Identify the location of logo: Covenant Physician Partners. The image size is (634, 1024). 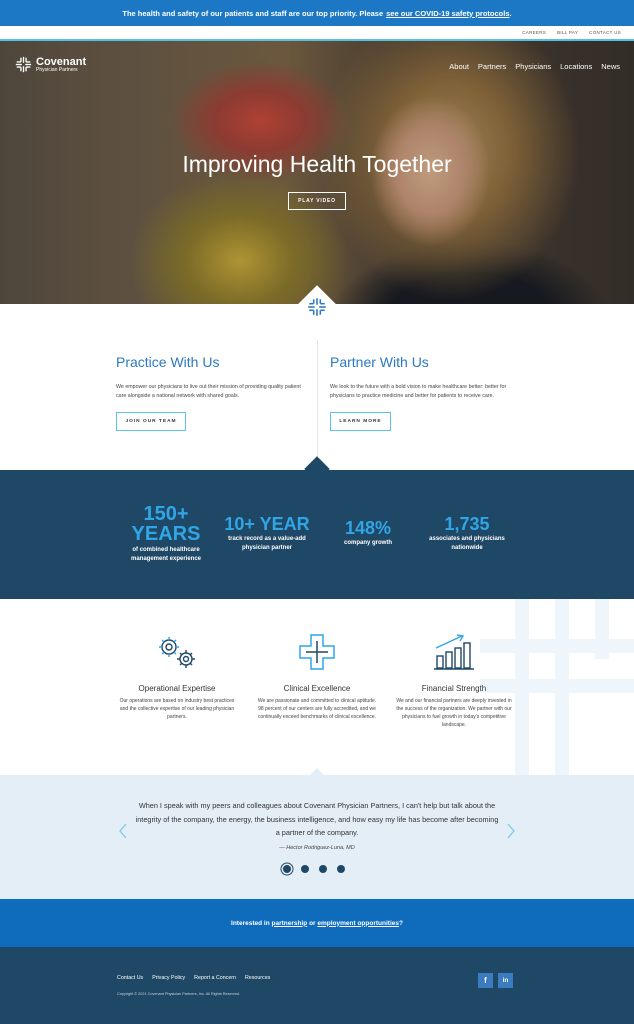
(50, 64).